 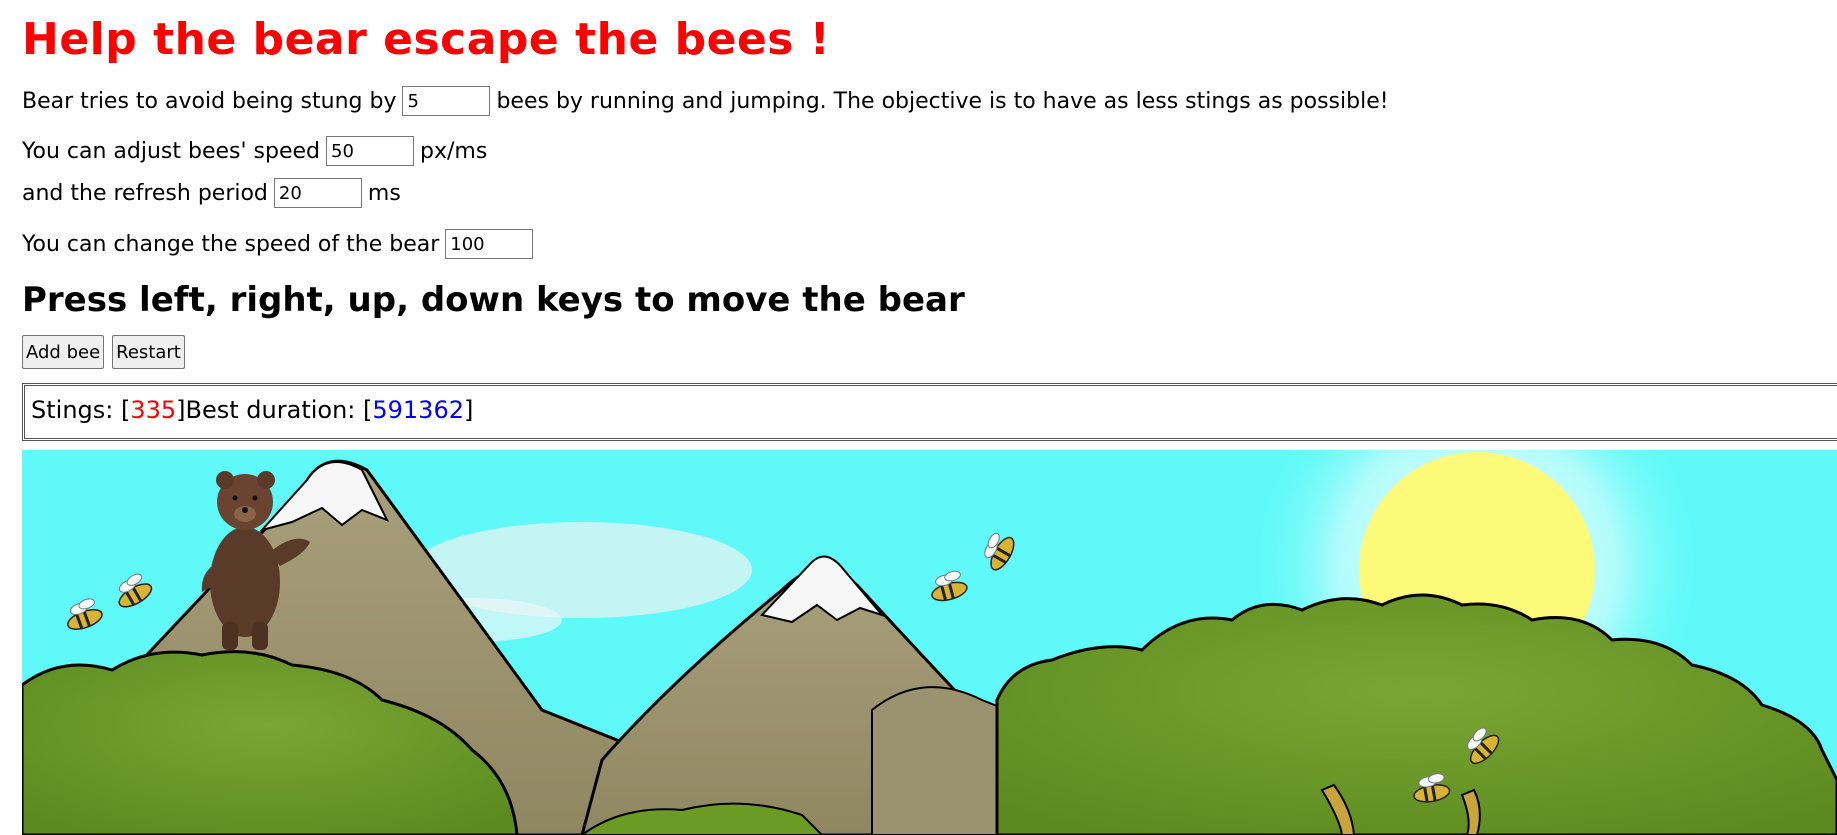 I want to click on button-row: Add bee Restart, so click(x=103, y=352).